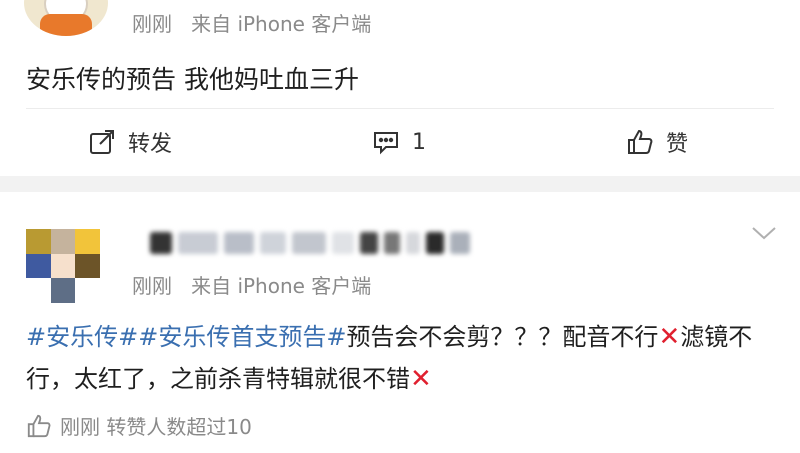  What do you see at coordinates (400, 108) in the screenshot?
I see `divider` at bounding box center [400, 108].